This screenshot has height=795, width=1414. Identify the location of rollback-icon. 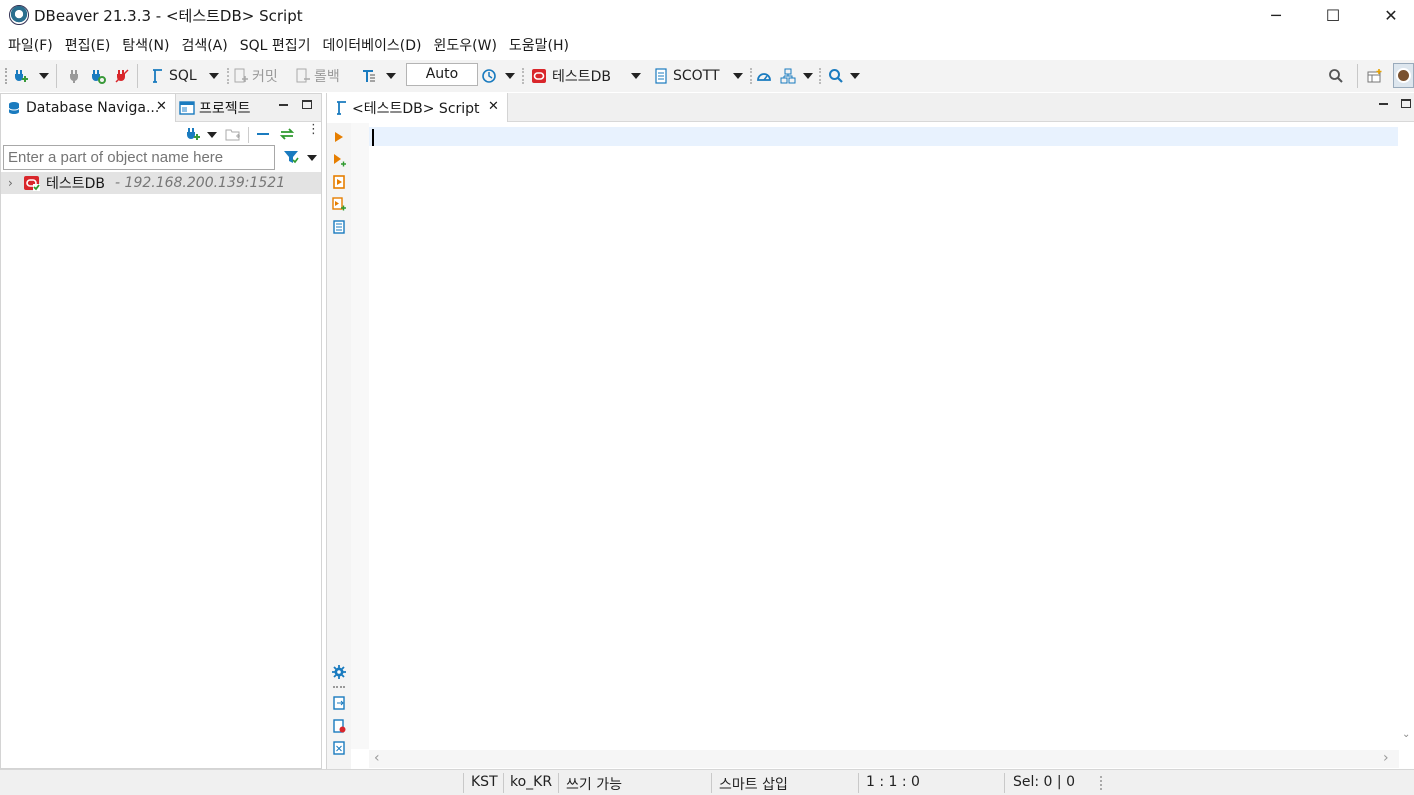
(303, 75).